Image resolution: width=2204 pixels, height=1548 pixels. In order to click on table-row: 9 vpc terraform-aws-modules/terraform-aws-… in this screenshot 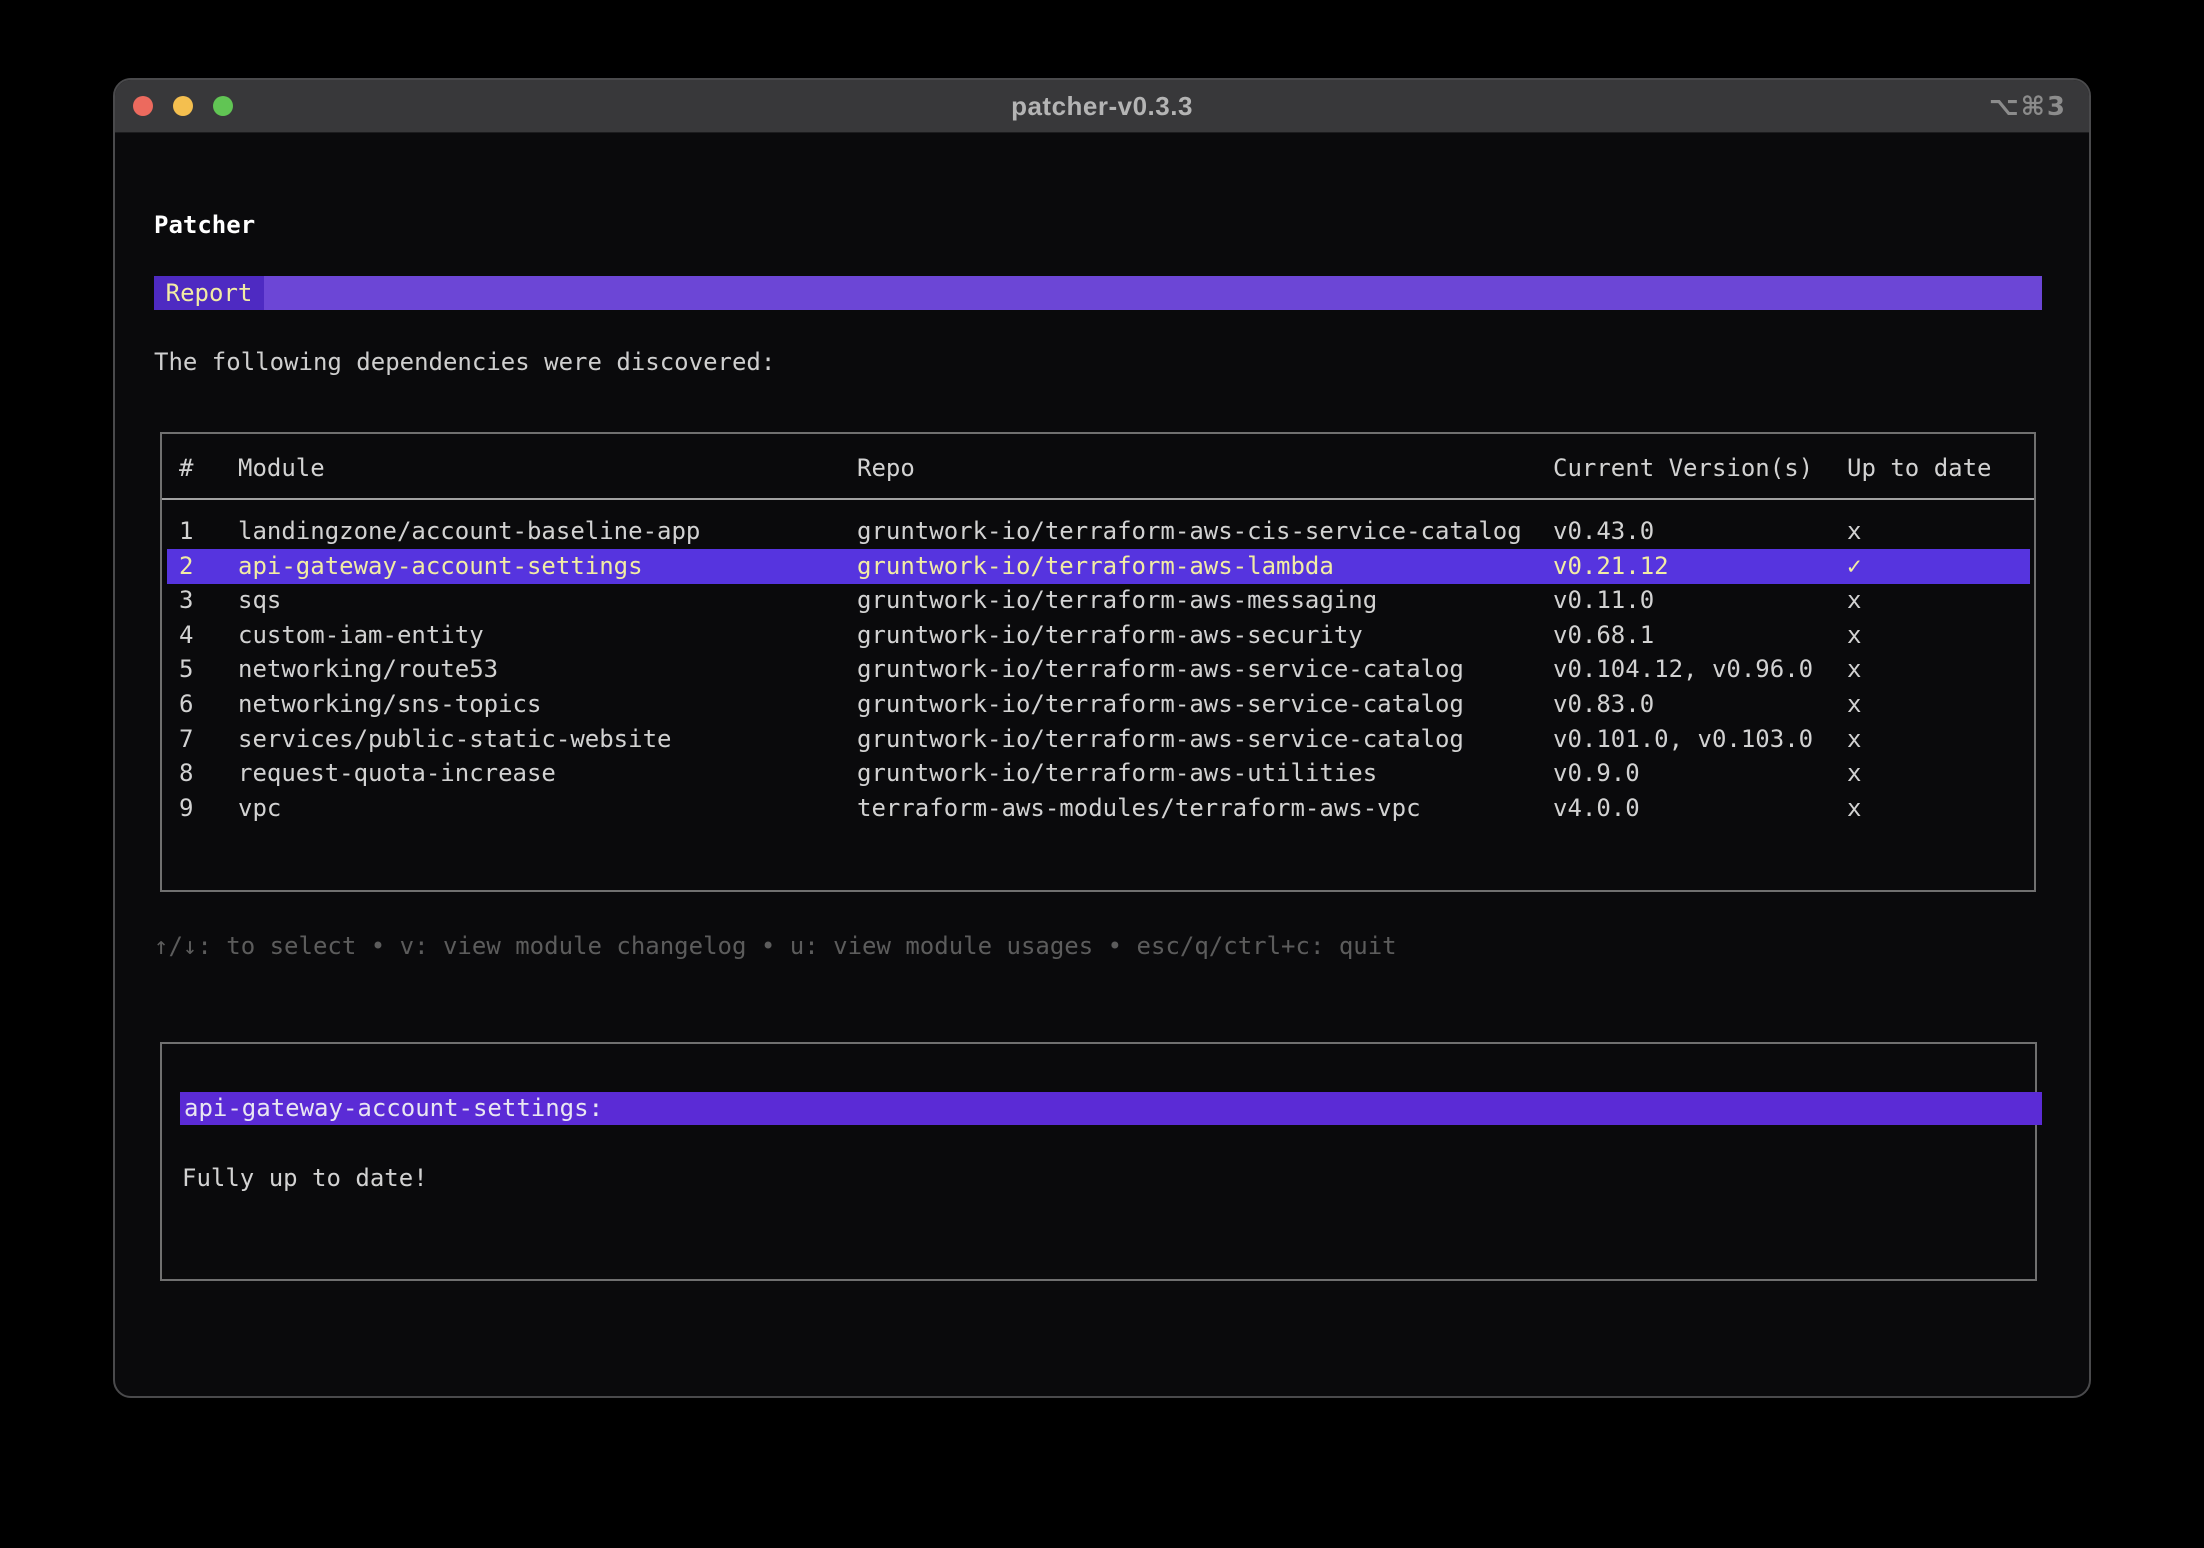, I will do `click(1098, 808)`.